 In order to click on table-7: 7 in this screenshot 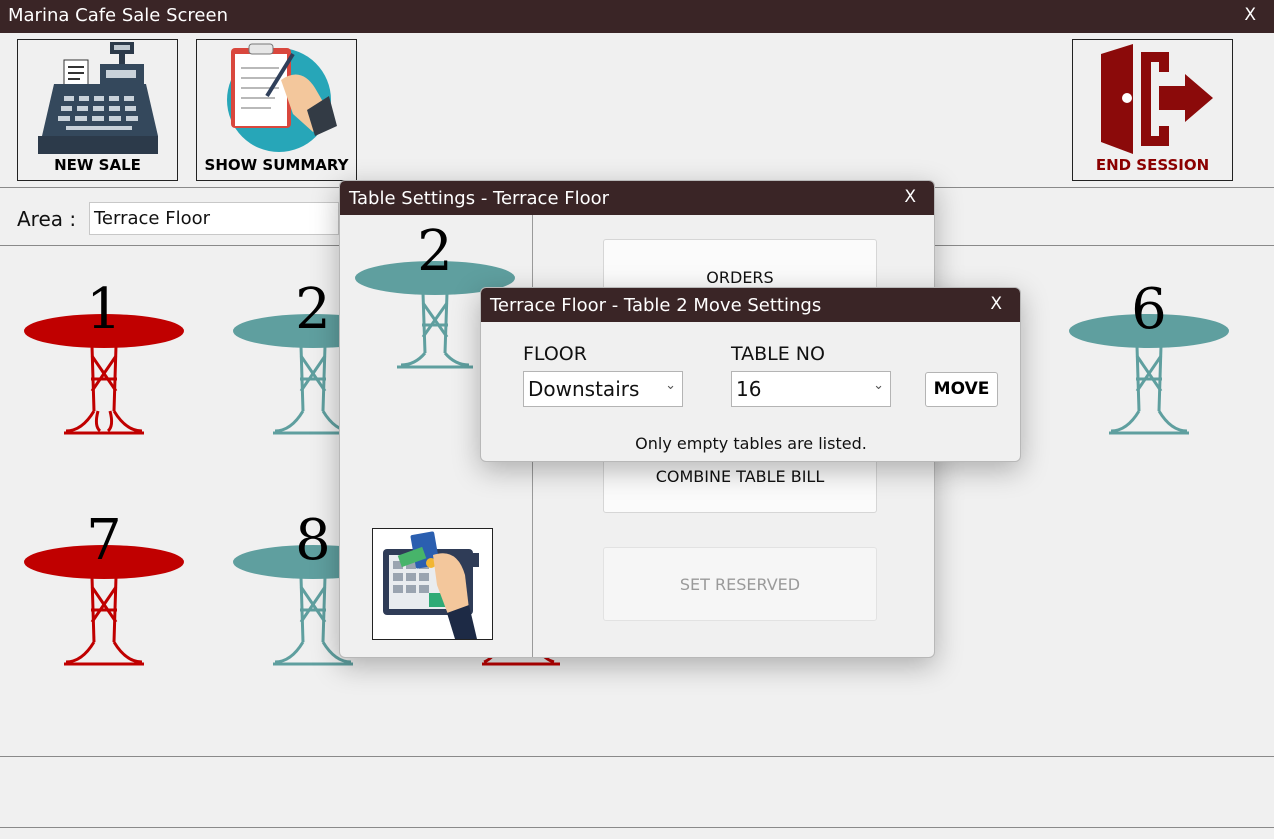, I will do `click(109, 590)`.